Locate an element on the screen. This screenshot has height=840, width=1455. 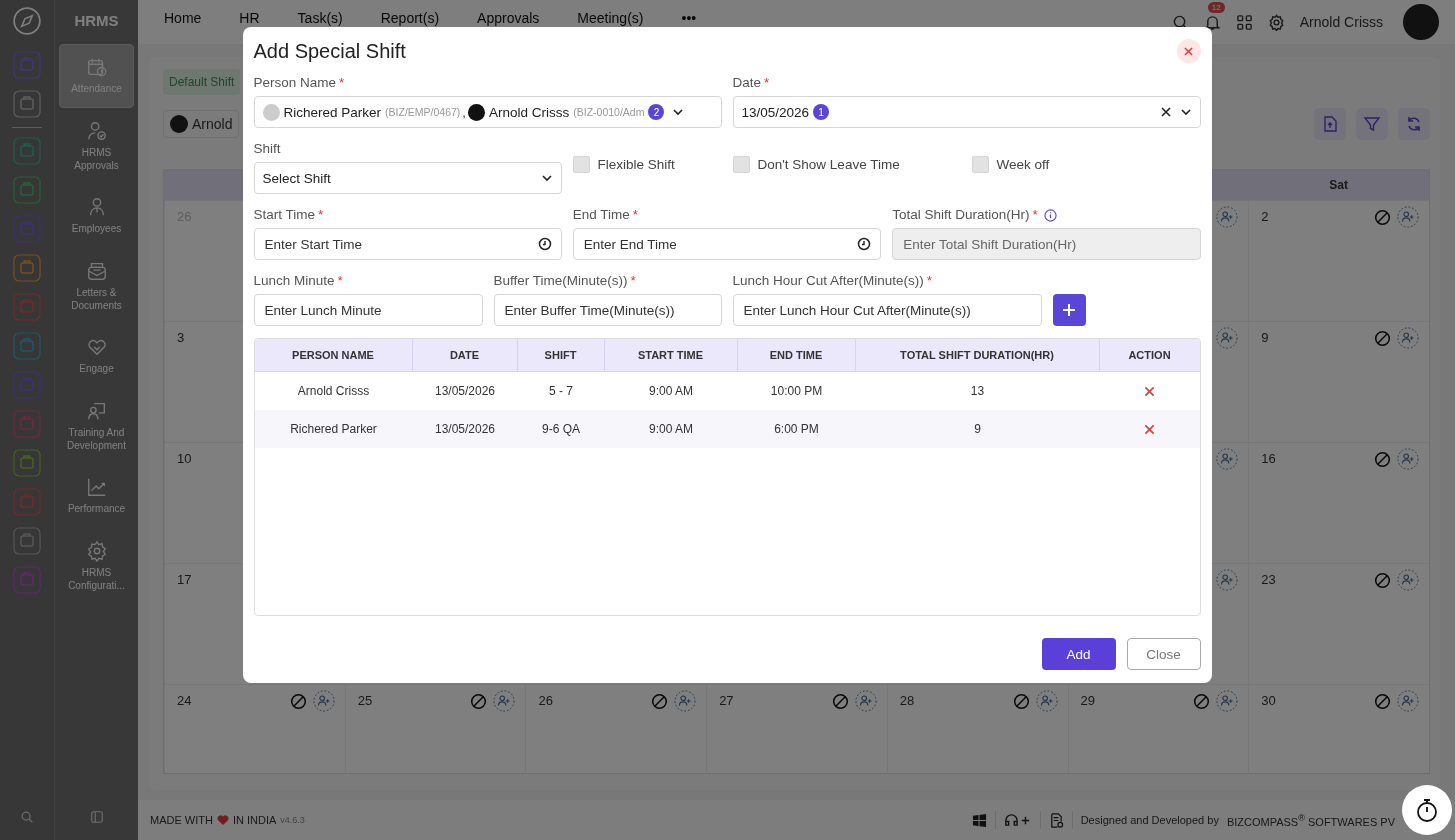
sidebar-item: Employees is located at coordinates (96, 216).